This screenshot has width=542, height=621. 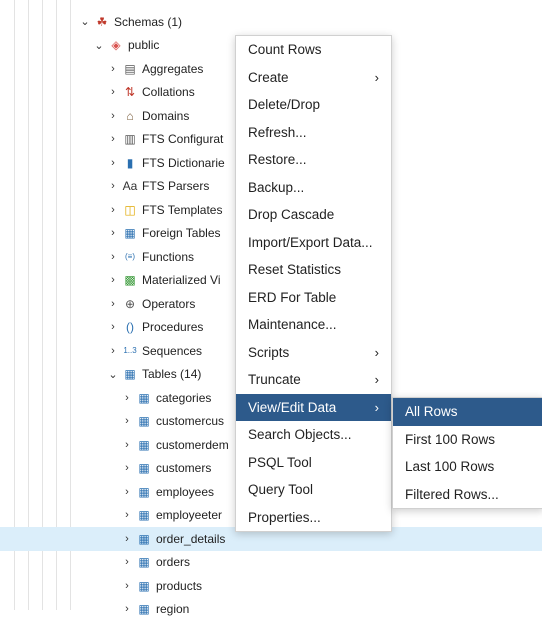 What do you see at coordinates (271, 563) in the screenshot?
I see `tree-item-orders: ›▦orders` at bounding box center [271, 563].